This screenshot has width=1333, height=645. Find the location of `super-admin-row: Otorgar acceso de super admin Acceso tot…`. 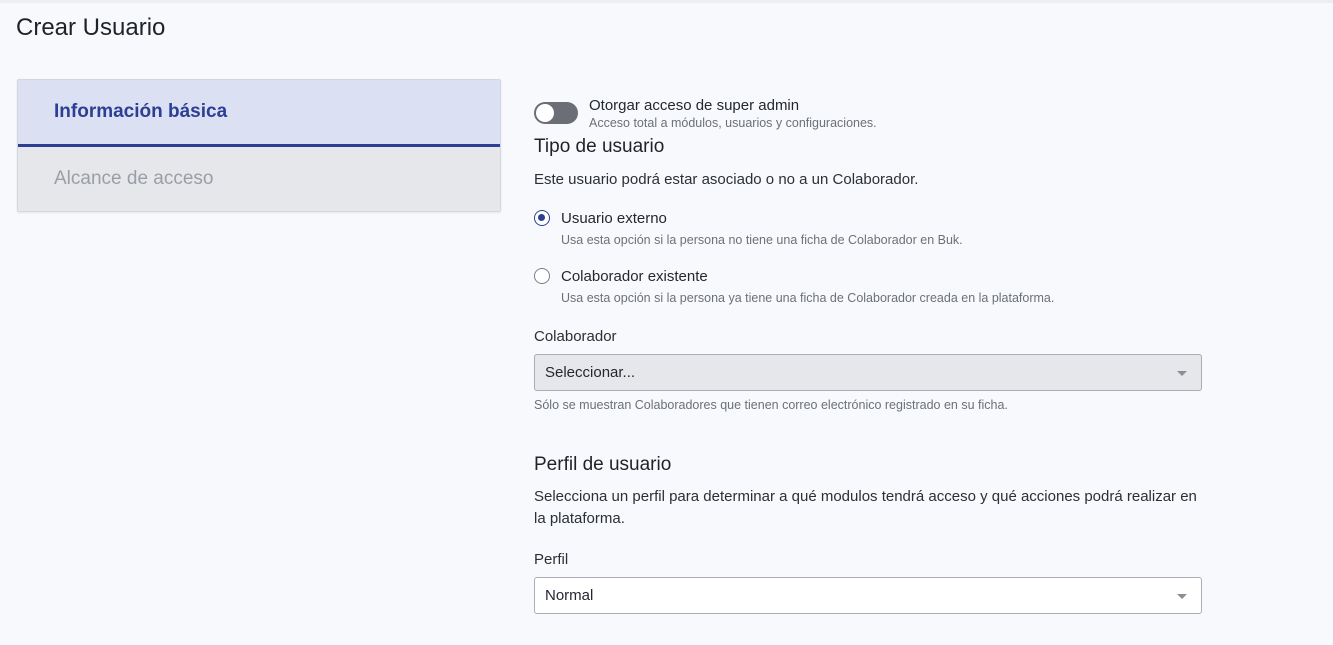

super-admin-row: Otorgar acceso de super admin Acceso tot… is located at coordinates (705, 114).